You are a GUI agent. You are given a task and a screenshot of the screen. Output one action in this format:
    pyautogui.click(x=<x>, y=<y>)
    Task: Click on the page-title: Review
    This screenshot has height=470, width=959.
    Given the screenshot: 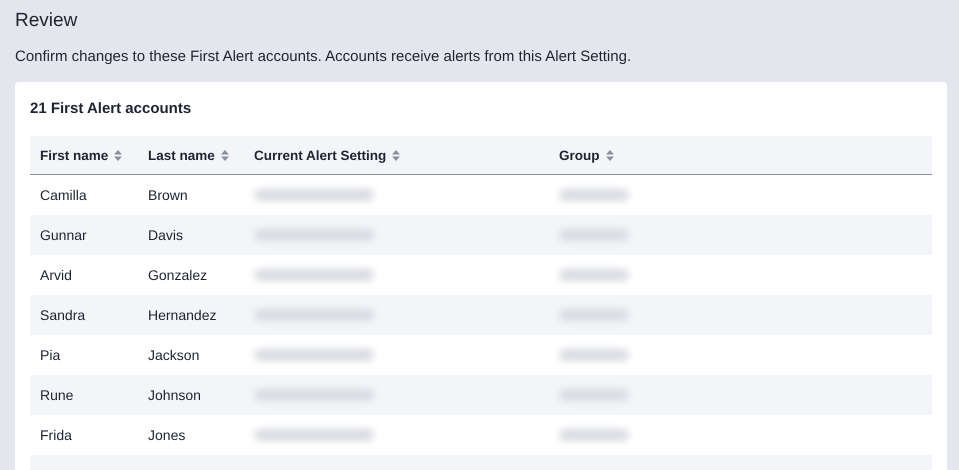 What is the action you would take?
    pyautogui.click(x=46, y=21)
    